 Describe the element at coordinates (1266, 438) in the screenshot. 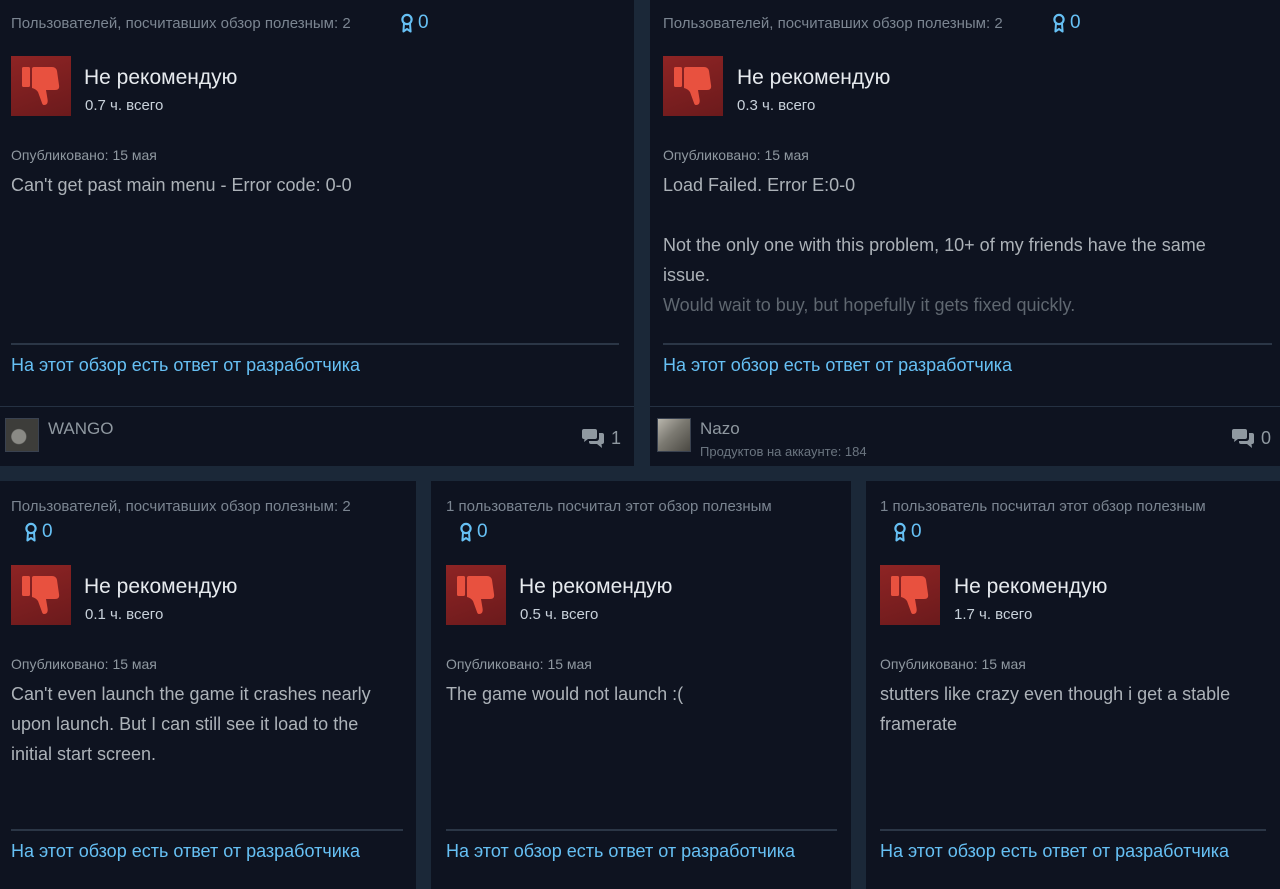

I see `comment-count: 0` at that location.